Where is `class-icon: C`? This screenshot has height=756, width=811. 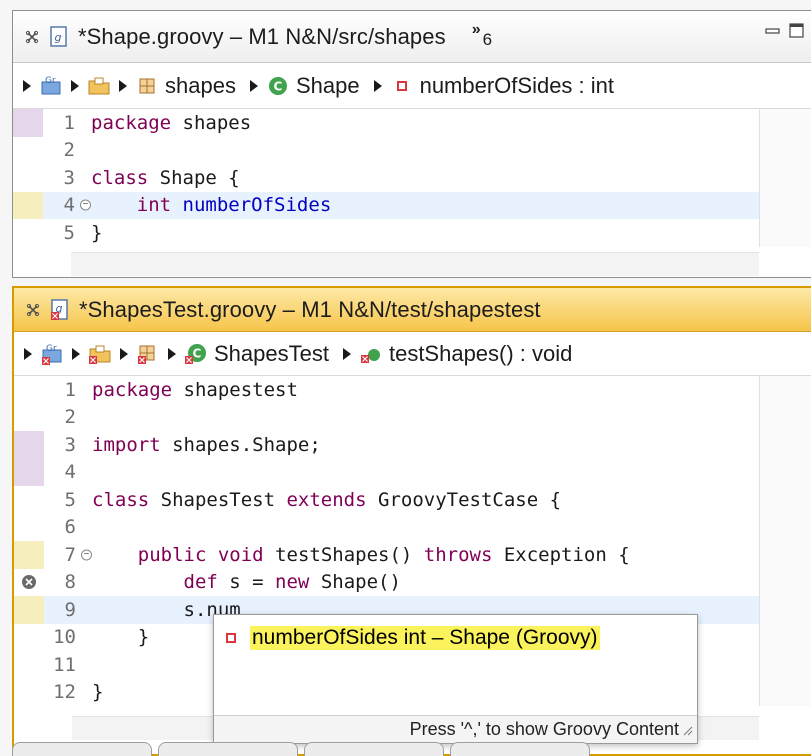 class-icon: C is located at coordinates (278, 86).